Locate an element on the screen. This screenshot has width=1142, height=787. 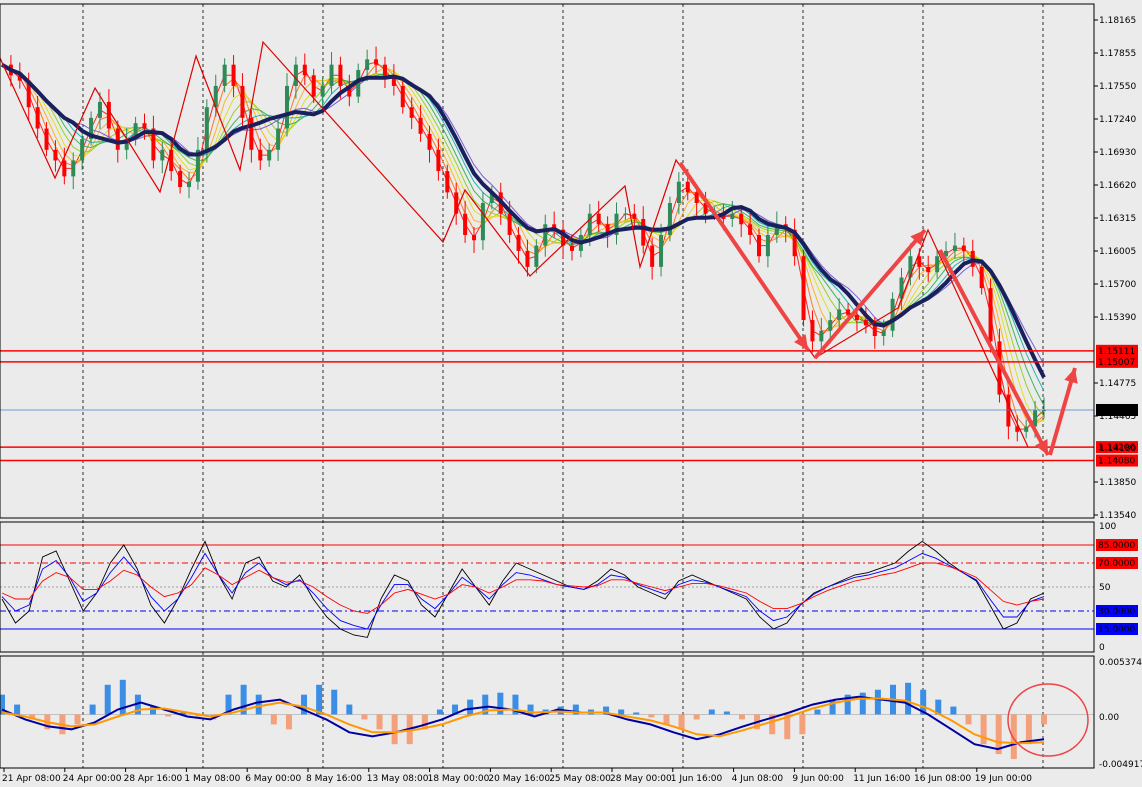
macd-line is located at coordinates (523, 723).